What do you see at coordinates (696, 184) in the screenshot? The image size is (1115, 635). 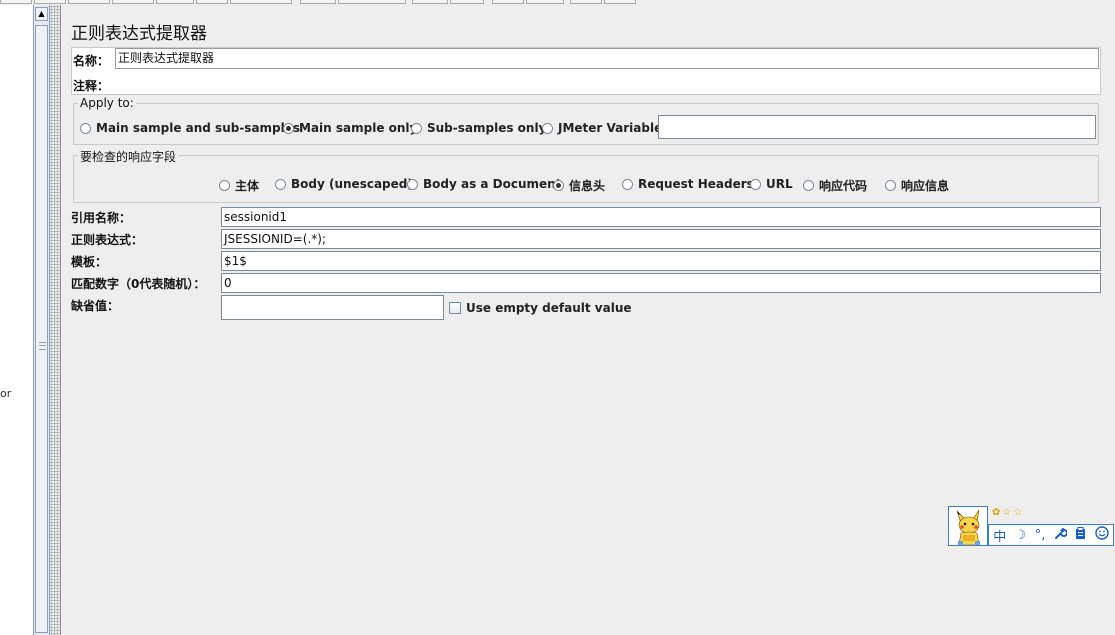 I see `radio-label: Request Headers` at bounding box center [696, 184].